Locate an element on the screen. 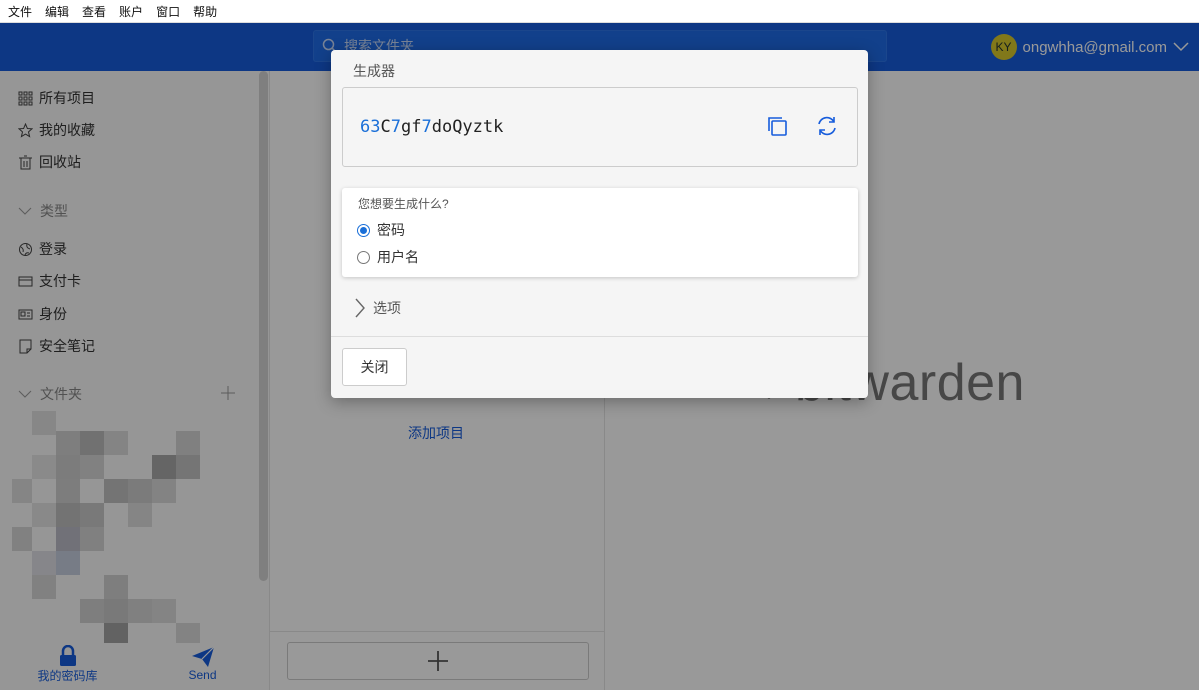 This screenshot has width=1199, height=690. menu-edit: 编辑 is located at coordinates (57, 11).